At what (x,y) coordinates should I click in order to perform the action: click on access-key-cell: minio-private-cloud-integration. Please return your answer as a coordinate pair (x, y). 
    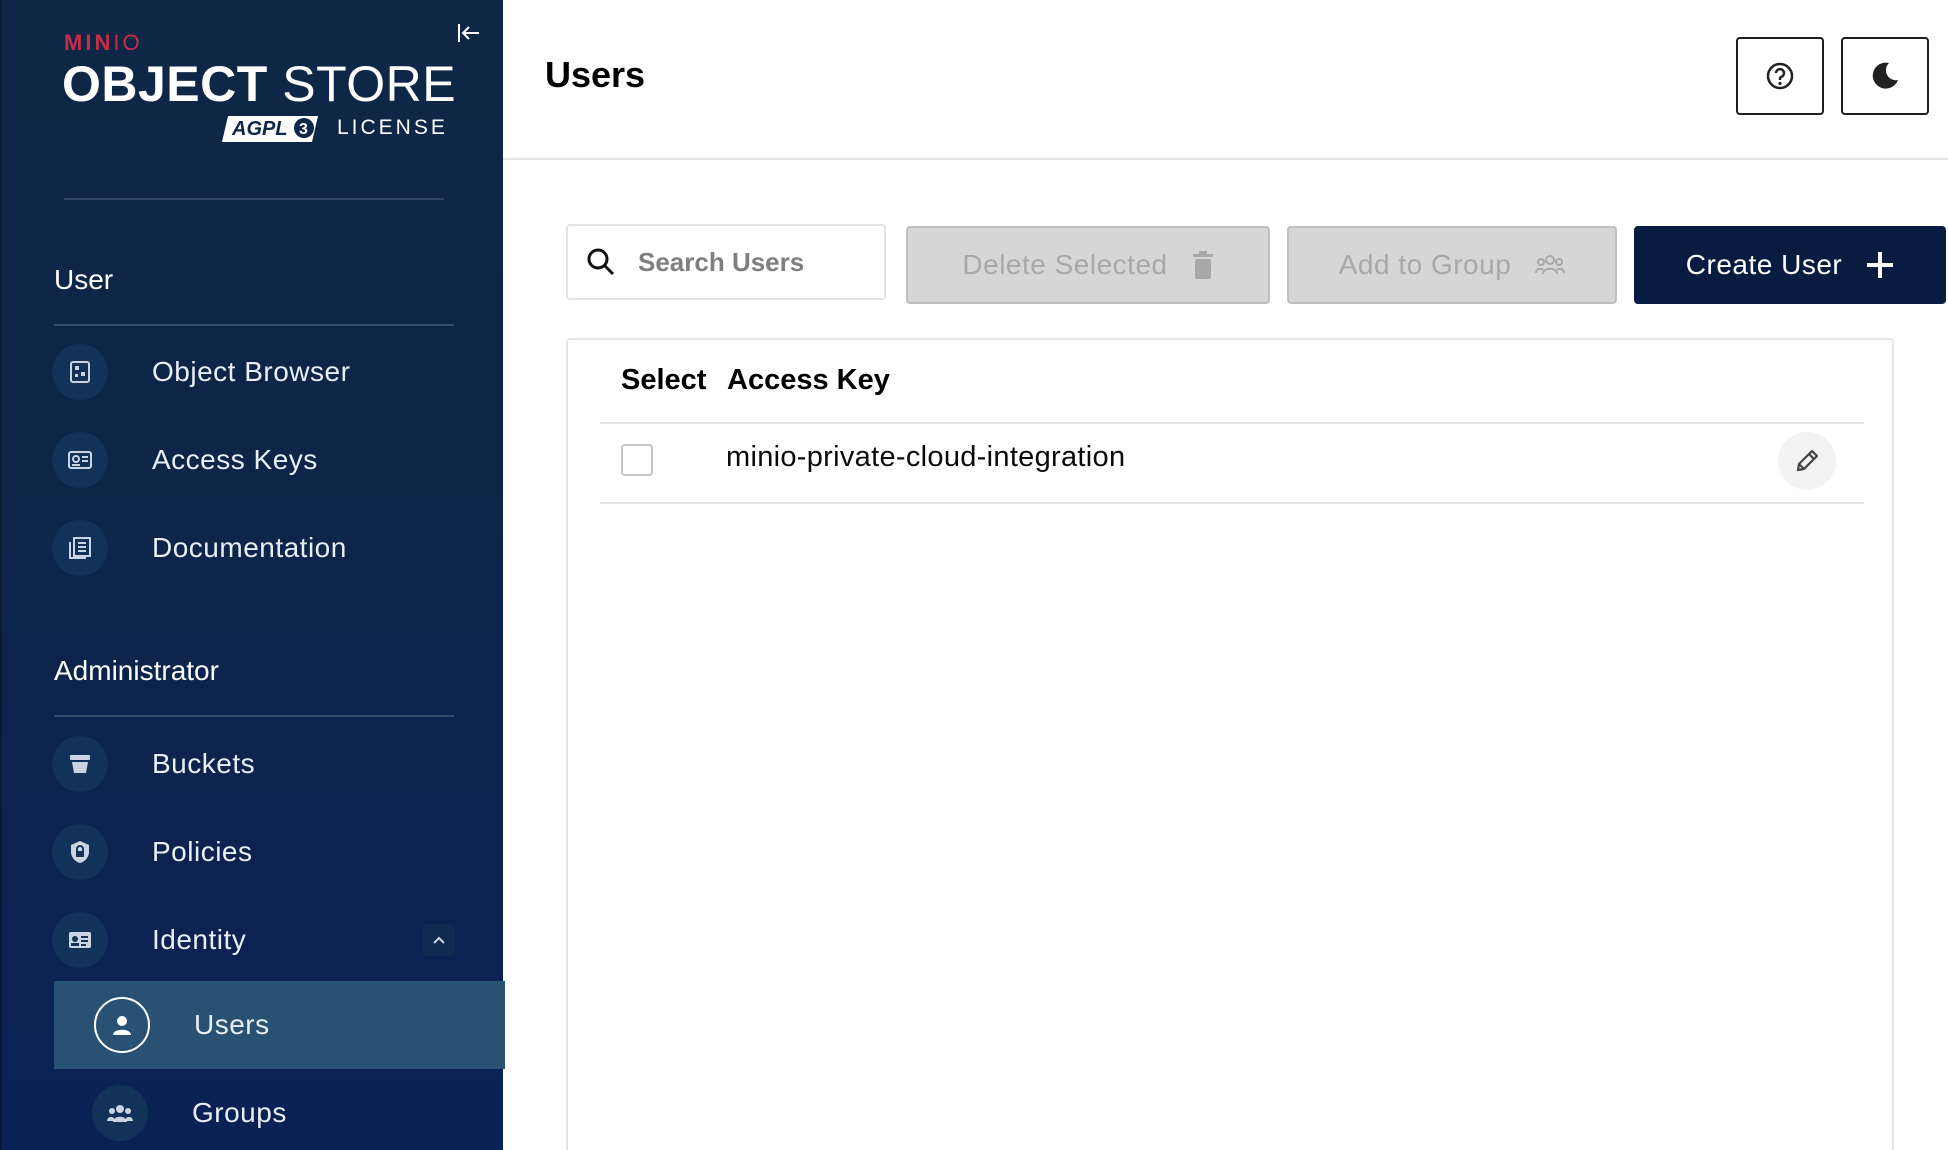
    Looking at the image, I should click on (925, 457).